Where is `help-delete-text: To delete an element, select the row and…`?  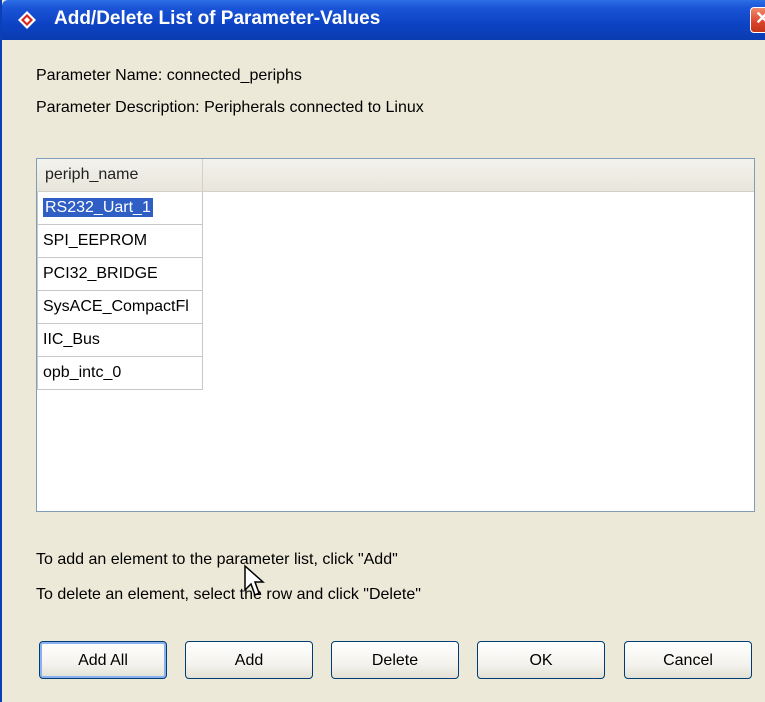 help-delete-text: To delete an element, select the row and… is located at coordinates (228, 594).